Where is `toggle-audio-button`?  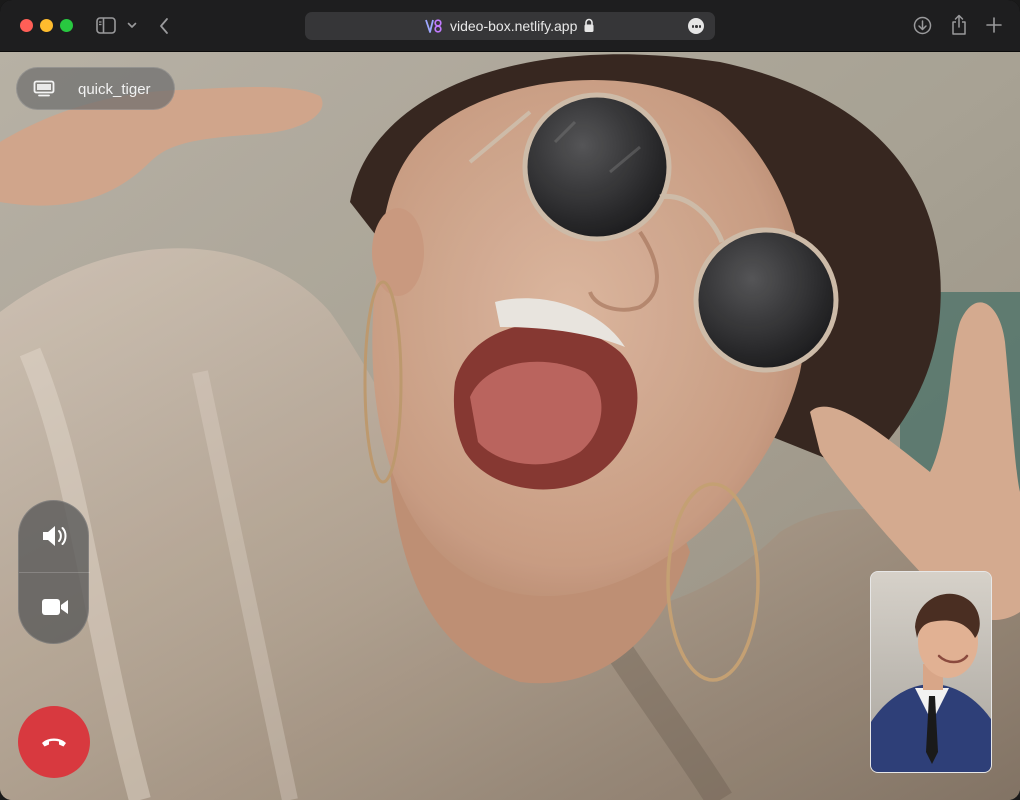
toggle-audio-button is located at coordinates (54, 536).